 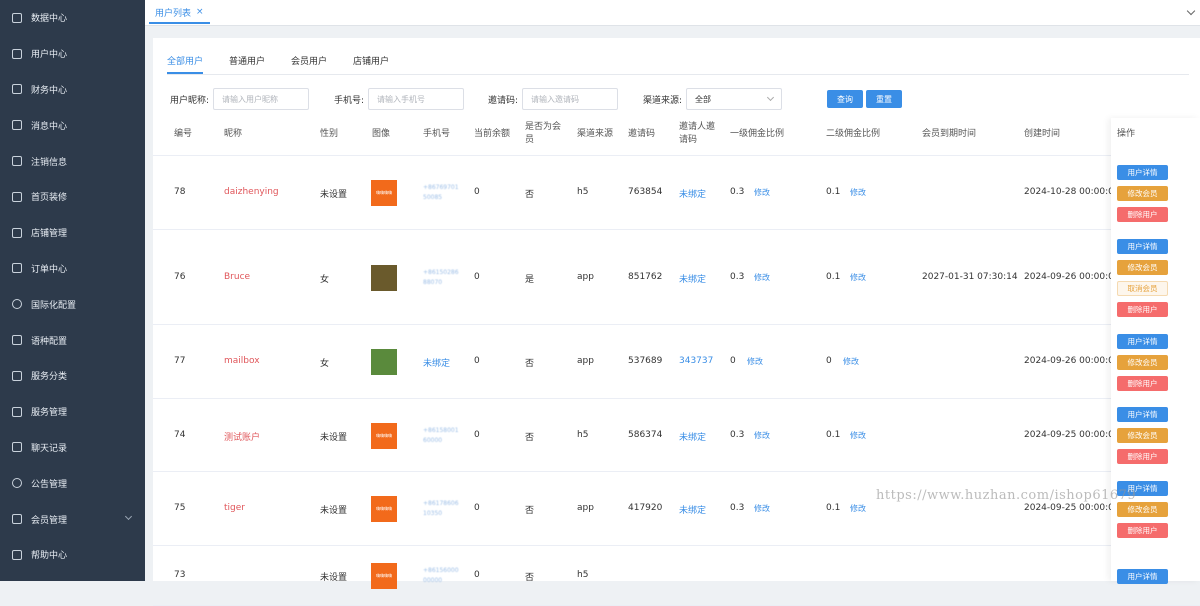 I want to click on sidebar-item: 数据中心, so click(x=72, y=18).